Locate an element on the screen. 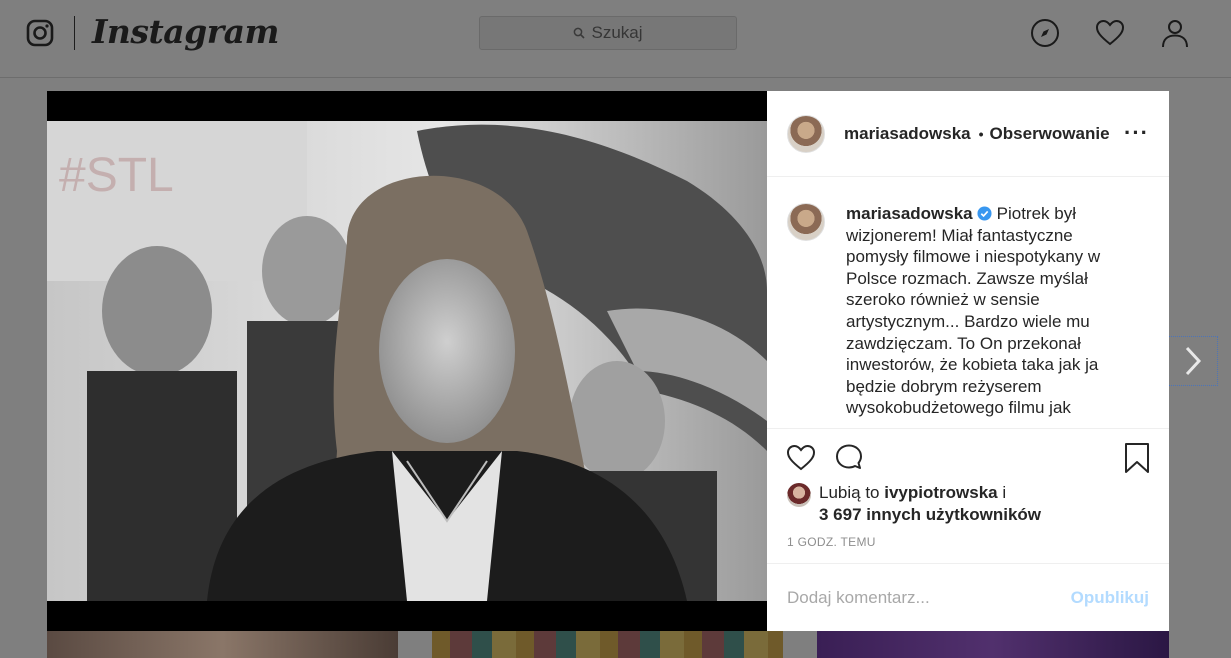 The image size is (1231, 658). search-icon is located at coordinates (580, 33).